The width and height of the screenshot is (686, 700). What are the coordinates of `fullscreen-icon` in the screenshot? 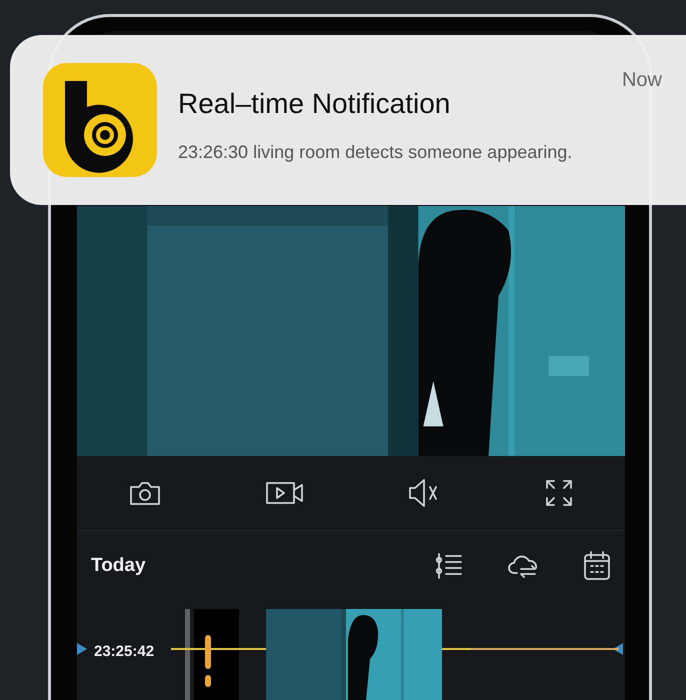 It's located at (558, 493).